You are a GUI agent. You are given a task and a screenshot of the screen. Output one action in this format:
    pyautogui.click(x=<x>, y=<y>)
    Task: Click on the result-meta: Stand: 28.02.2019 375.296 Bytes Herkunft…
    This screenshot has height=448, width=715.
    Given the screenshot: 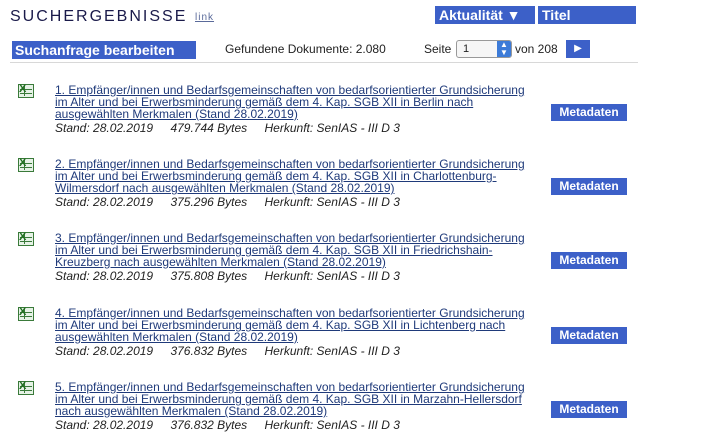 What is the action you would take?
    pyautogui.click(x=234, y=202)
    